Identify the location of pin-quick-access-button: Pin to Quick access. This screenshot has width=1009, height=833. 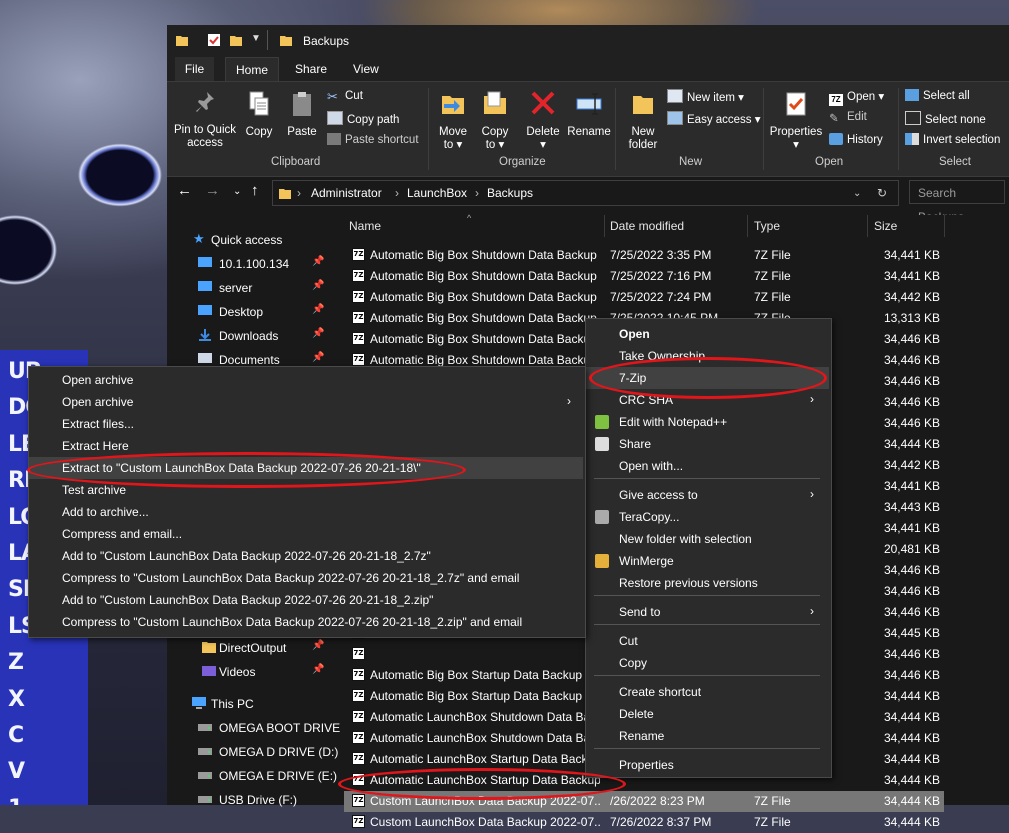
(205, 120).